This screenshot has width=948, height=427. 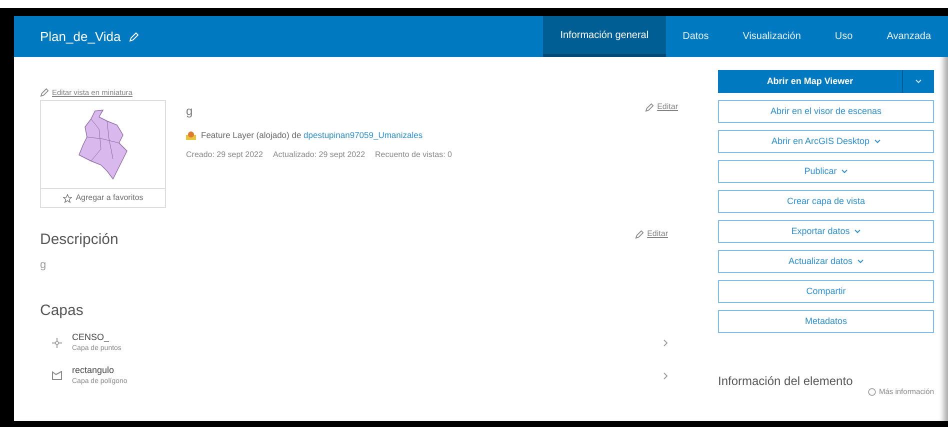 I want to click on item-type-text: Feature Layer (alojado) de dpestupinan97059_Umanizales, so click(x=312, y=135).